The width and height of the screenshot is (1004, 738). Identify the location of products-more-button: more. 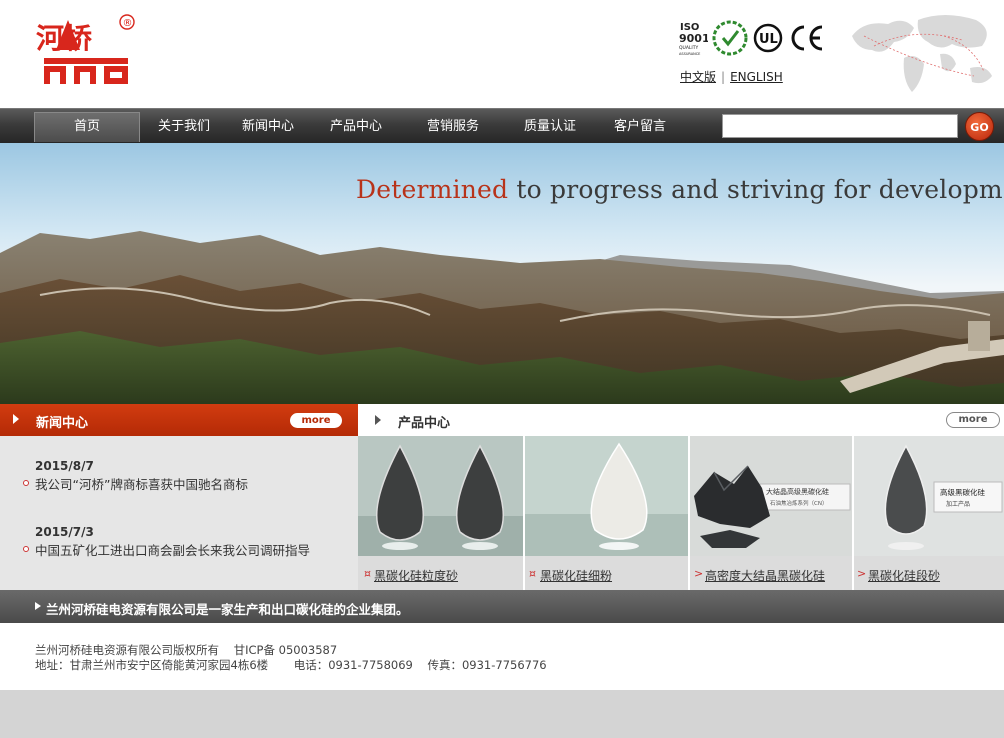
(973, 420).